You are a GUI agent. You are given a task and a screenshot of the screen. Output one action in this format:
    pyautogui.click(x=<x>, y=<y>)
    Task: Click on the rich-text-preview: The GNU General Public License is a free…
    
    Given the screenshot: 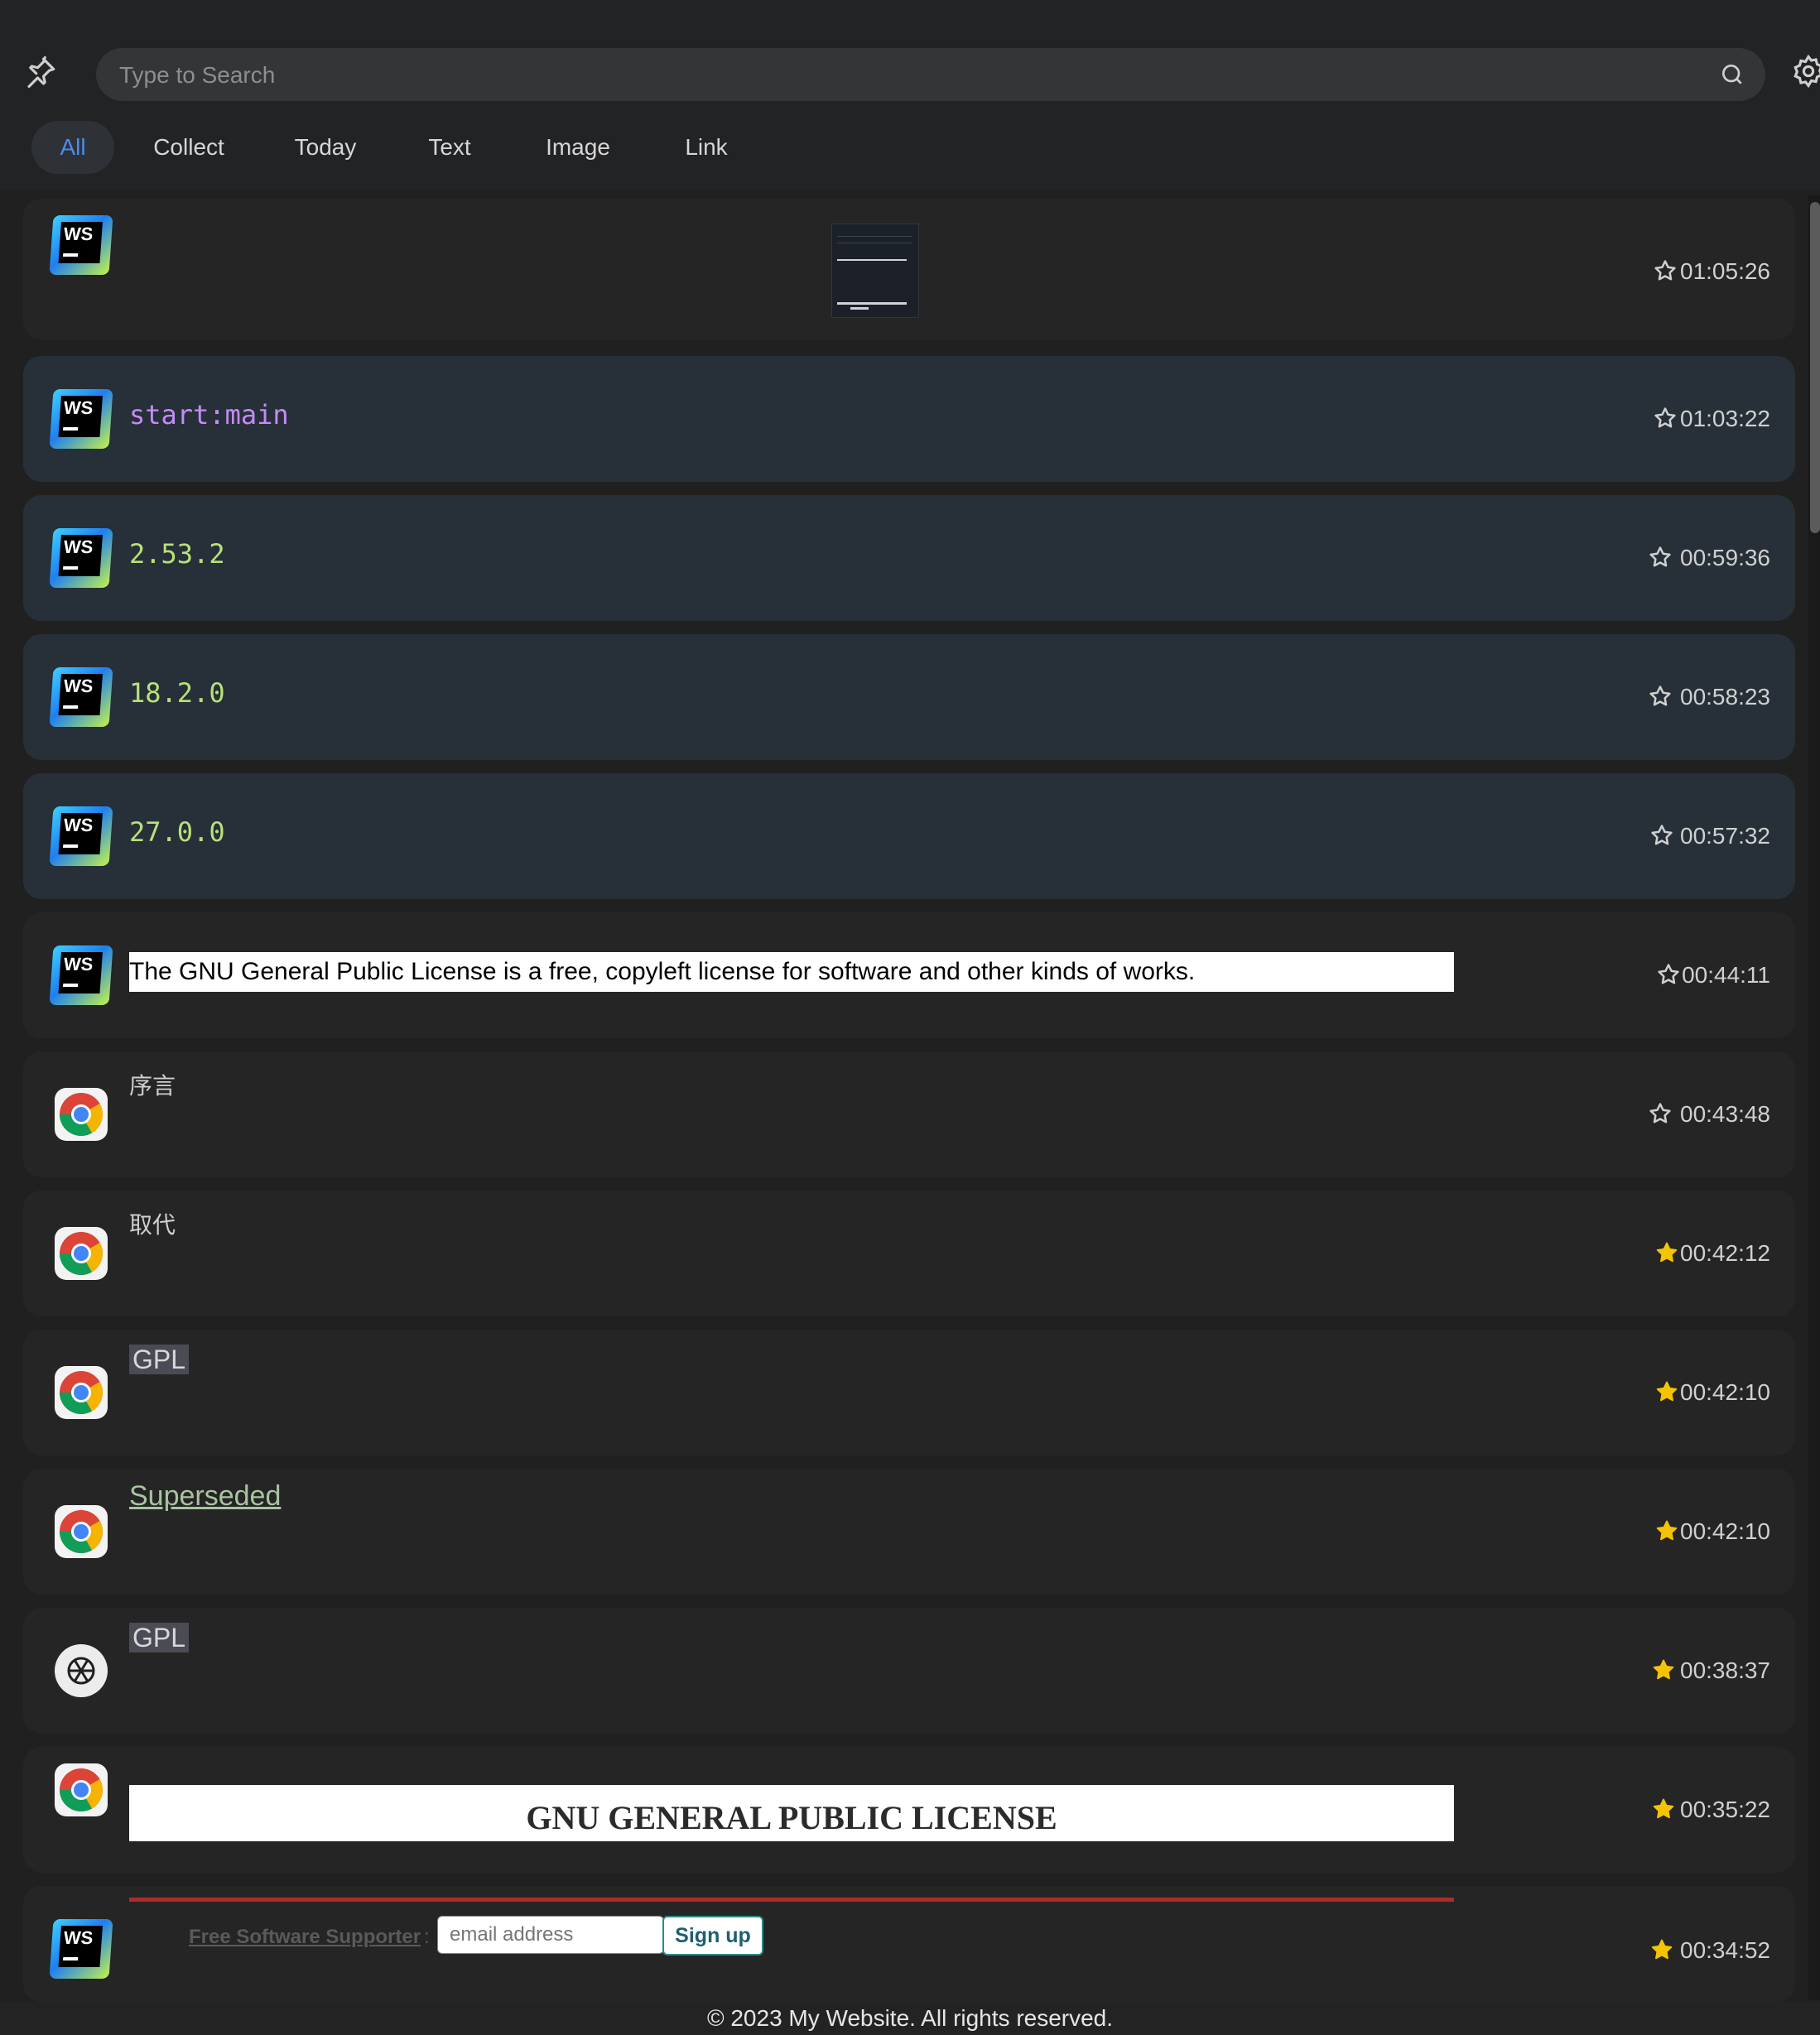 What is the action you would take?
    pyautogui.click(x=791, y=972)
    